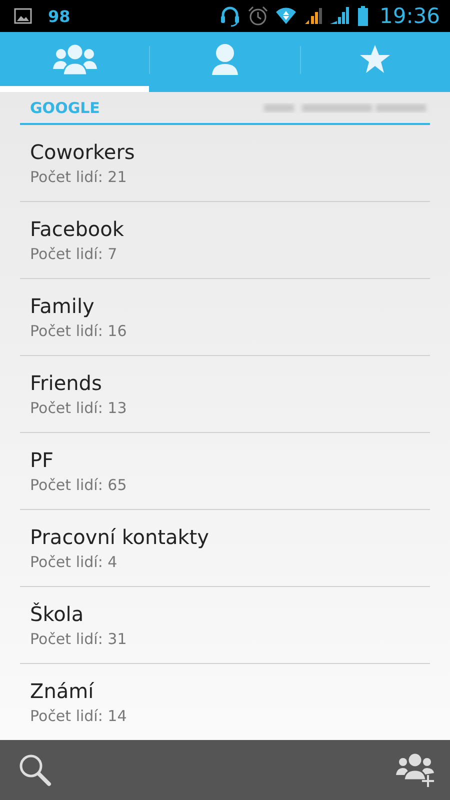  What do you see at coordinates (83, 152) in the screenshot?
I see `group-name: Coworkers` at bounding box center [83, 152].